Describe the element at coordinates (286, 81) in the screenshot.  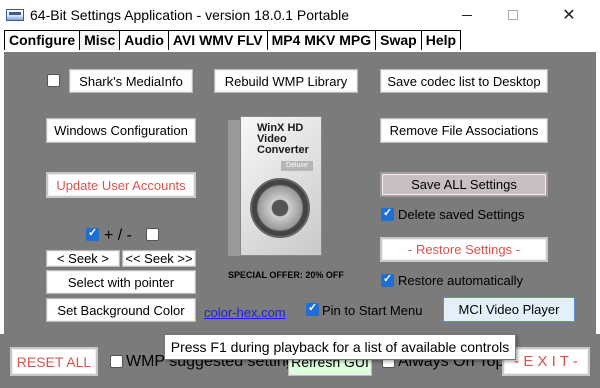
I see `rebuild-wmp-library-button: Rebuild WMP Library` at that location.